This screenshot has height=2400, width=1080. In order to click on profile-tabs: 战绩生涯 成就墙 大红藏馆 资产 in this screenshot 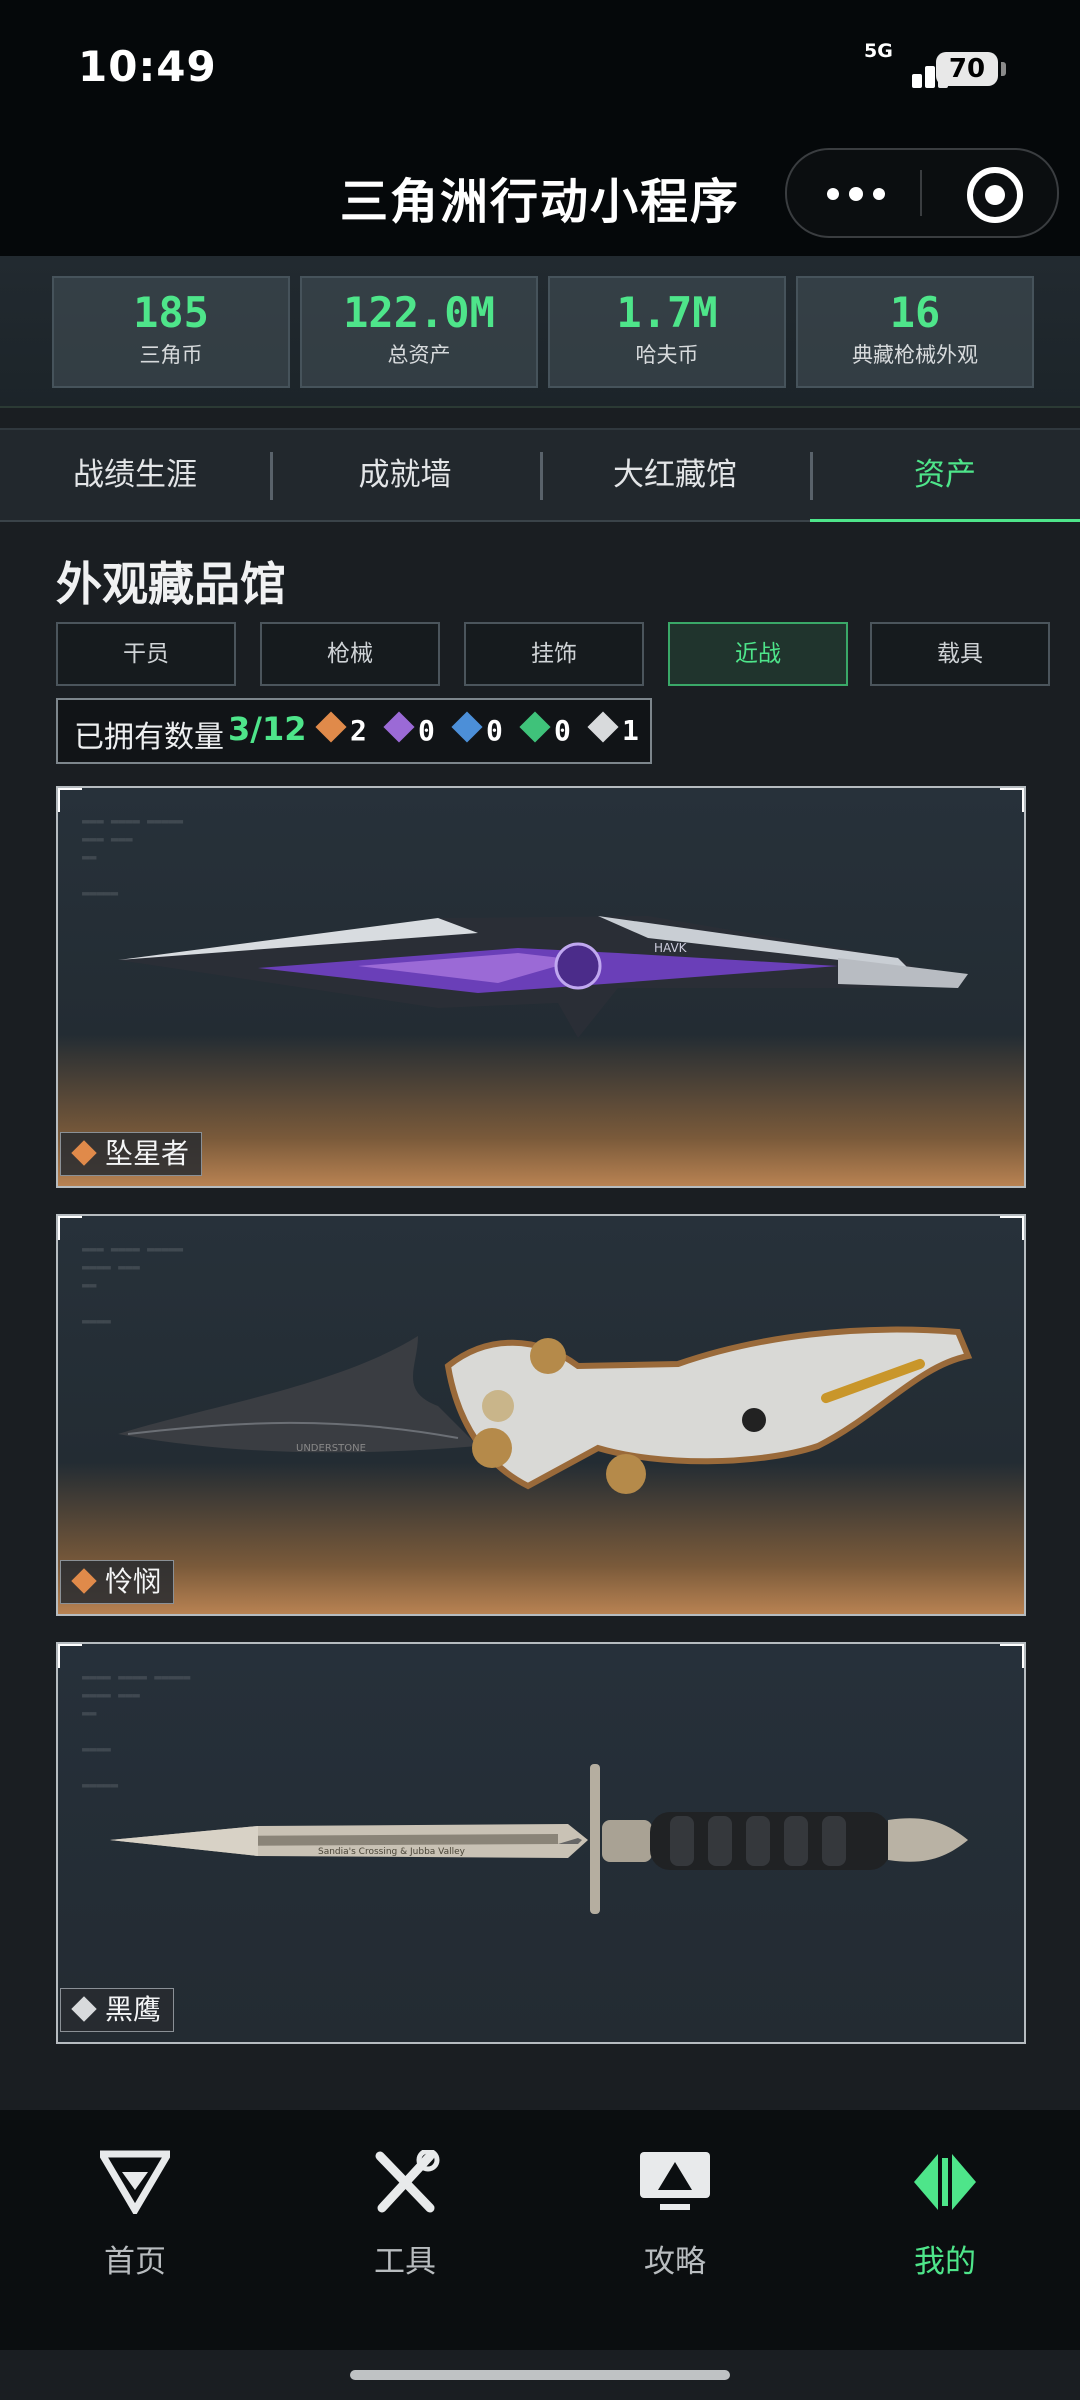, I will do `click(540, 475)`.